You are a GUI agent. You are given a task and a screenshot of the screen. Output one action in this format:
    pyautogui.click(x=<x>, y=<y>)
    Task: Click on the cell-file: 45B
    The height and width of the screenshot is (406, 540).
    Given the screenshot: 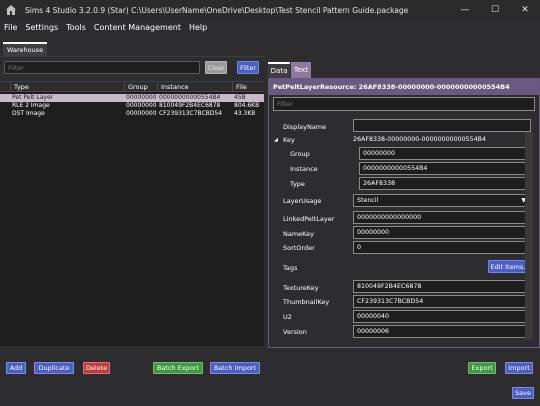 What is the action you would take?
    pyautogui.click(x=240, y=97)
    